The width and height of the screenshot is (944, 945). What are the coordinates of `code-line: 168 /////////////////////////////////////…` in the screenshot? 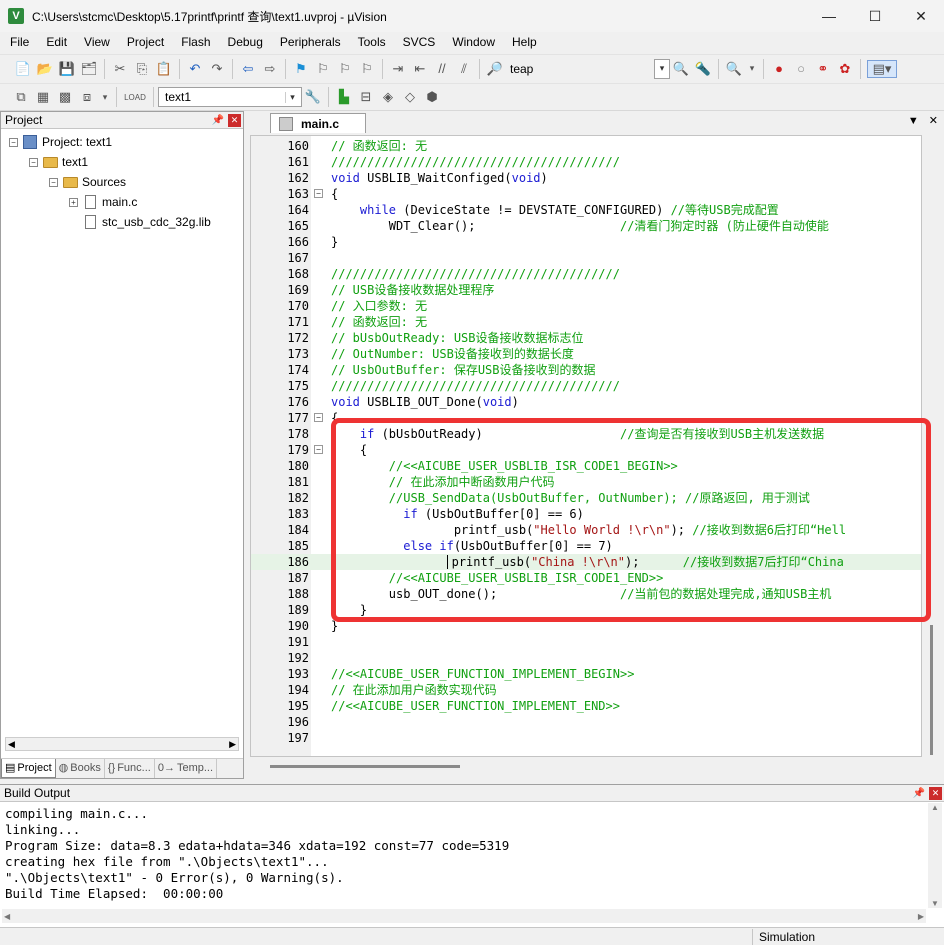 It's located at (586, 274).